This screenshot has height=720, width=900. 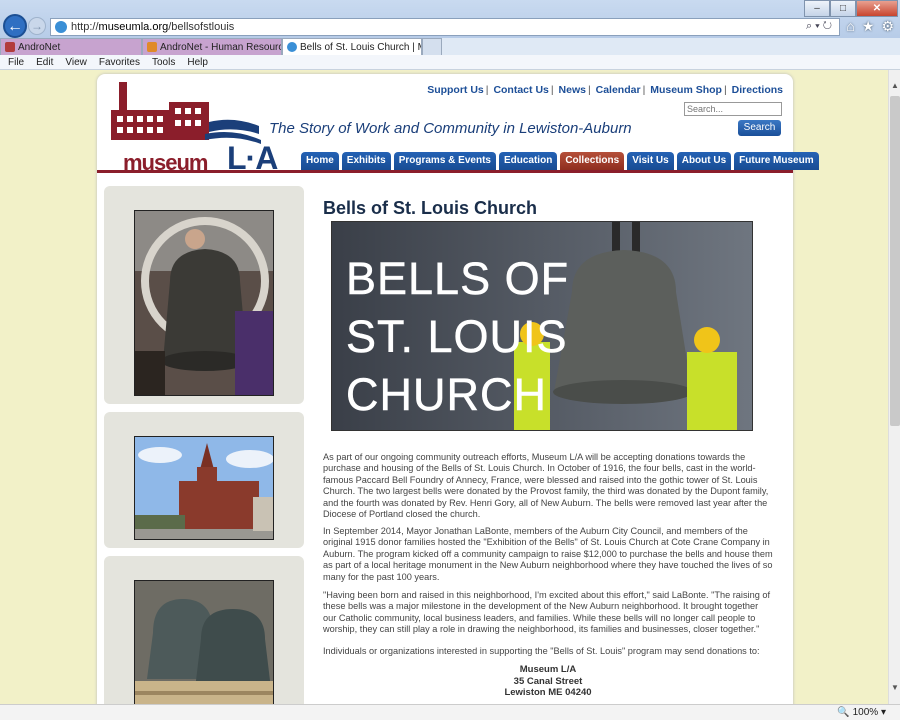 I want to click on address-bar: http://museumla.org/bellsofstlouis ⌕▾↻, so click(x=445, y=27).